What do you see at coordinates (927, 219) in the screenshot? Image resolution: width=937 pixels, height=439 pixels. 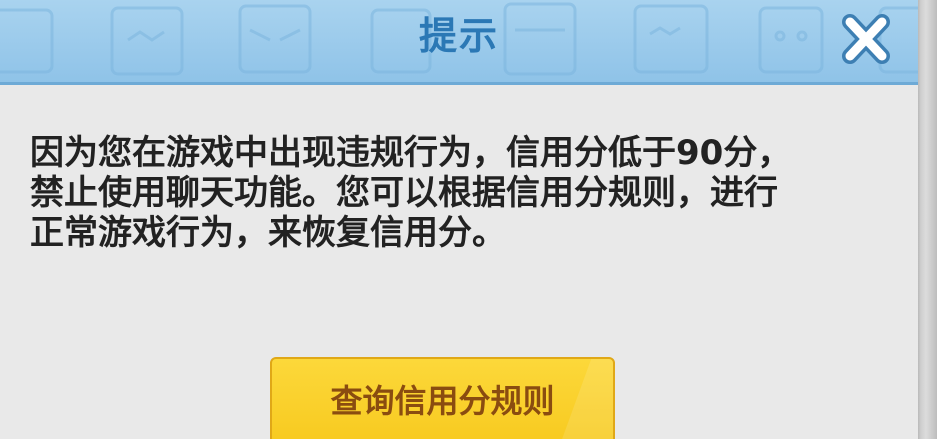 I see `background-edge` at bounding box center [927, 219].